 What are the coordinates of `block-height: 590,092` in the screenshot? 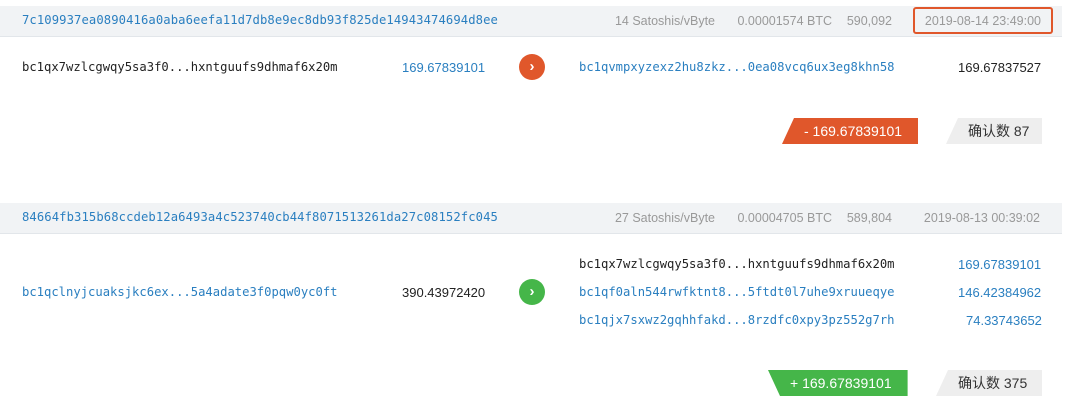 It's located at (869, 21).